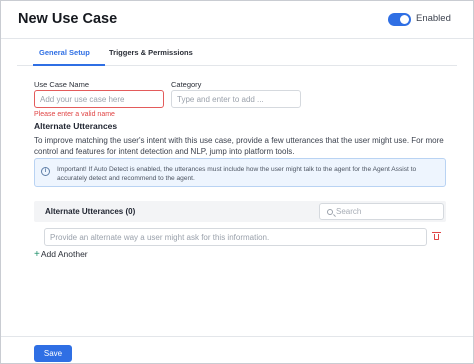 The height and width of the screenshot is (364, 474). What do you see at coordinates (404, 19) in the screenshot?
I see `toggle-knob` at bounding box center [404, 19].